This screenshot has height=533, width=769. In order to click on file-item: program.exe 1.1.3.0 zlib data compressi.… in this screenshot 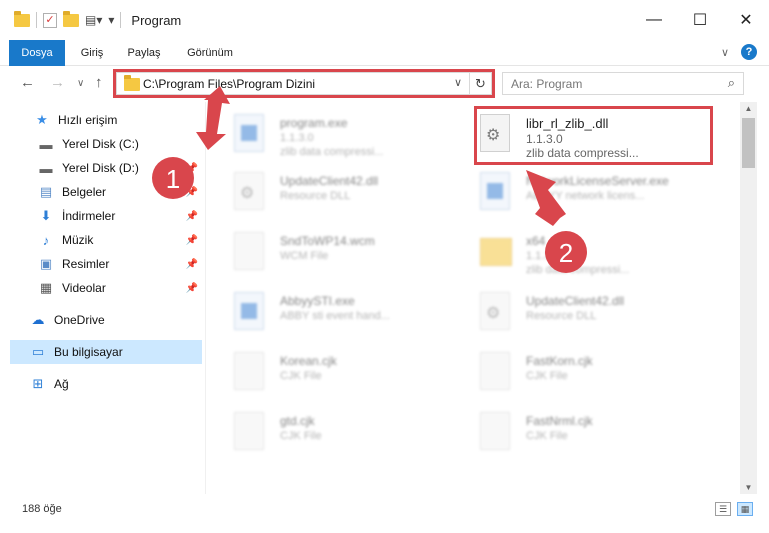, I will do `click(330, 134)`.